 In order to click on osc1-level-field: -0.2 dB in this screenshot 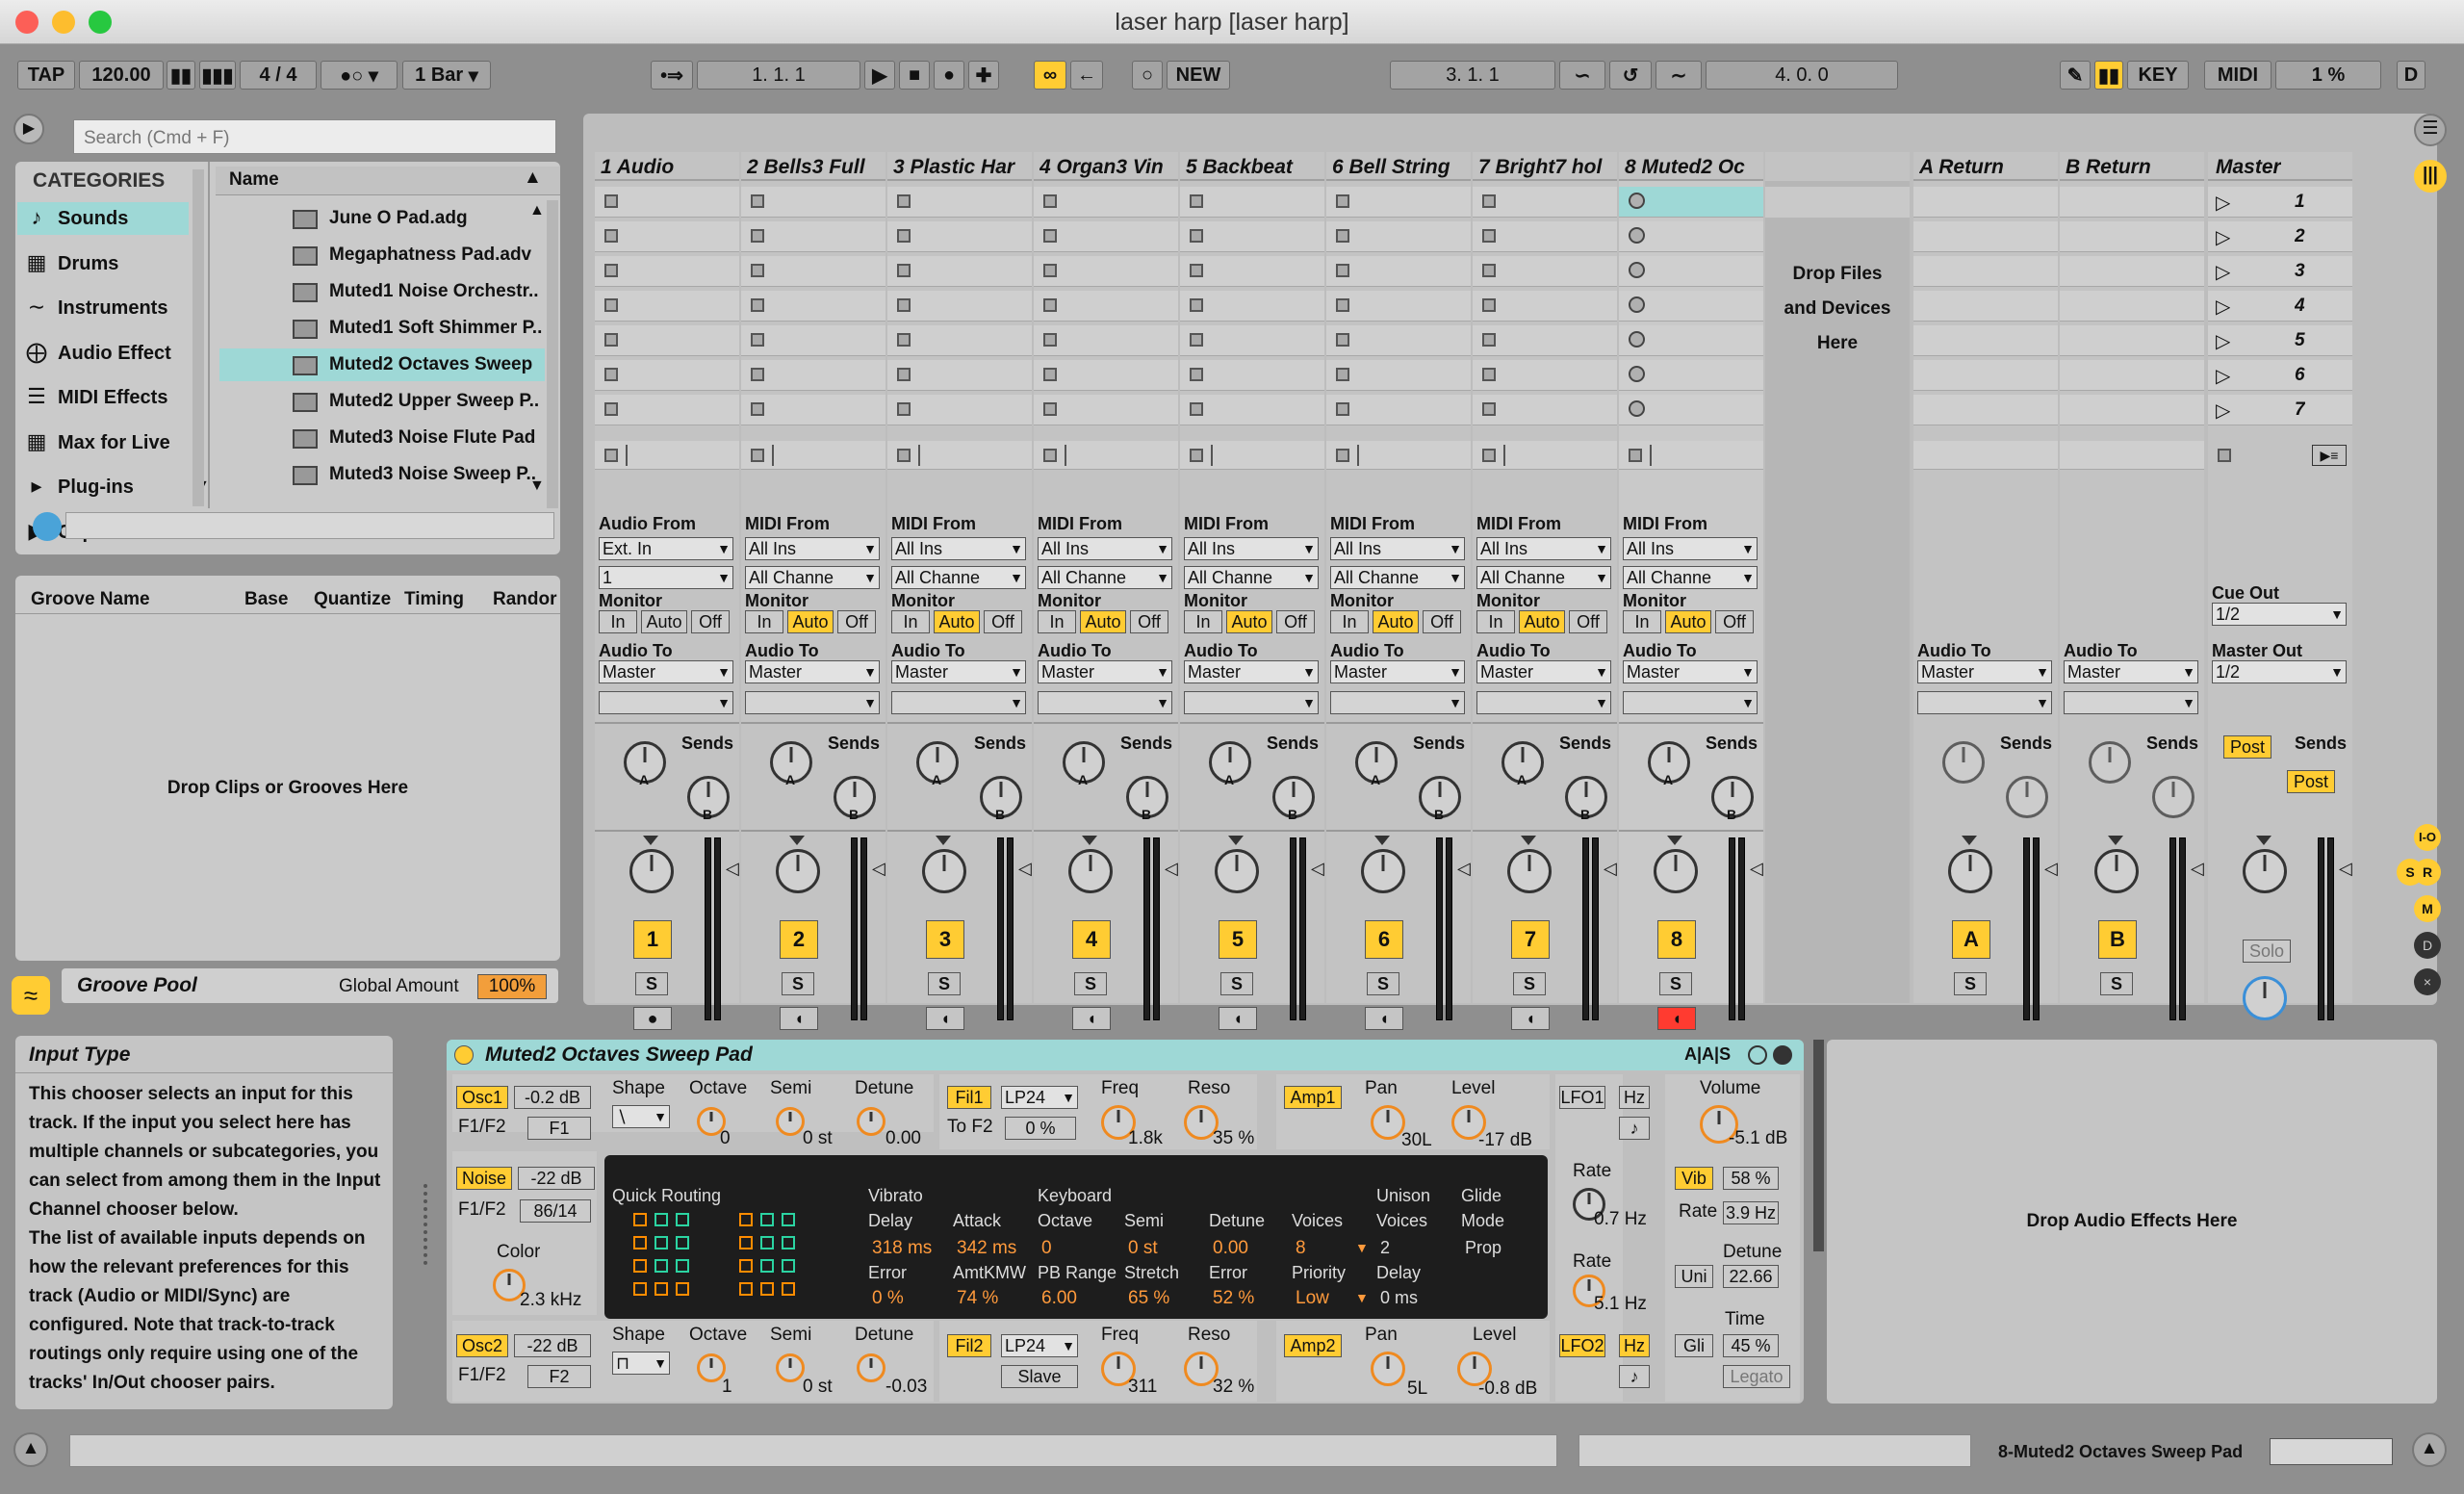, I will do `click(552, 1097)`.